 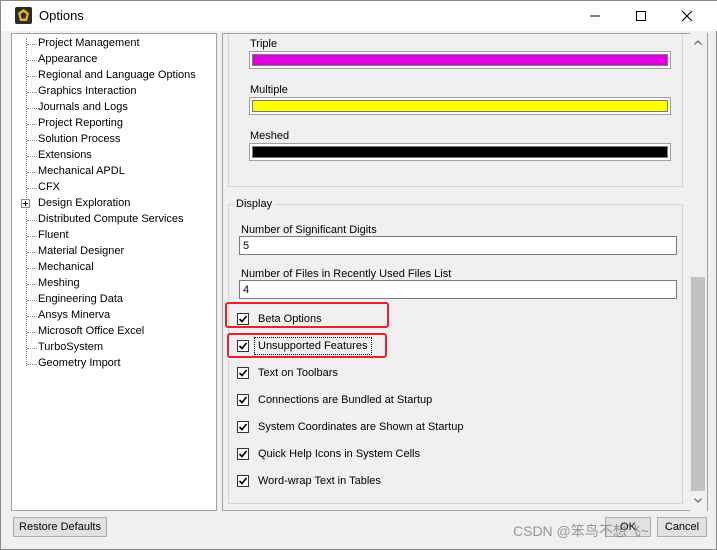 What do you see at coordinates (87, 91) in the screenshot?
I see `tree-item-label: Graphics Interaction` at bounding box center [87, 91].